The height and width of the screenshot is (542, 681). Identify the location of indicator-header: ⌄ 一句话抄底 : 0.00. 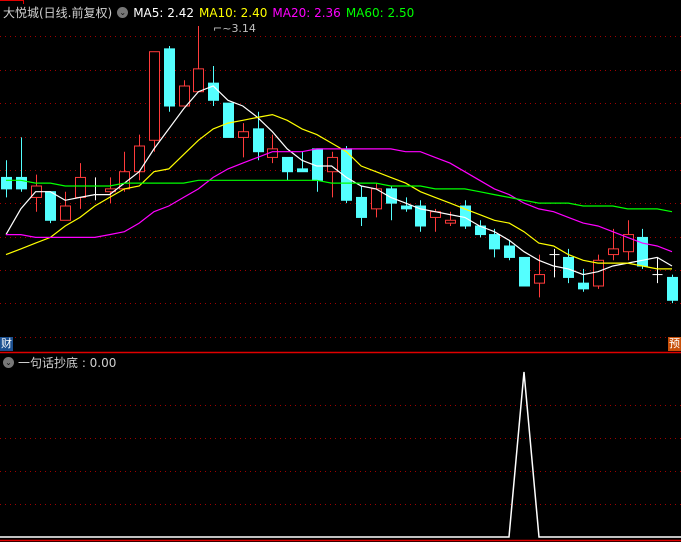
(59, 362).